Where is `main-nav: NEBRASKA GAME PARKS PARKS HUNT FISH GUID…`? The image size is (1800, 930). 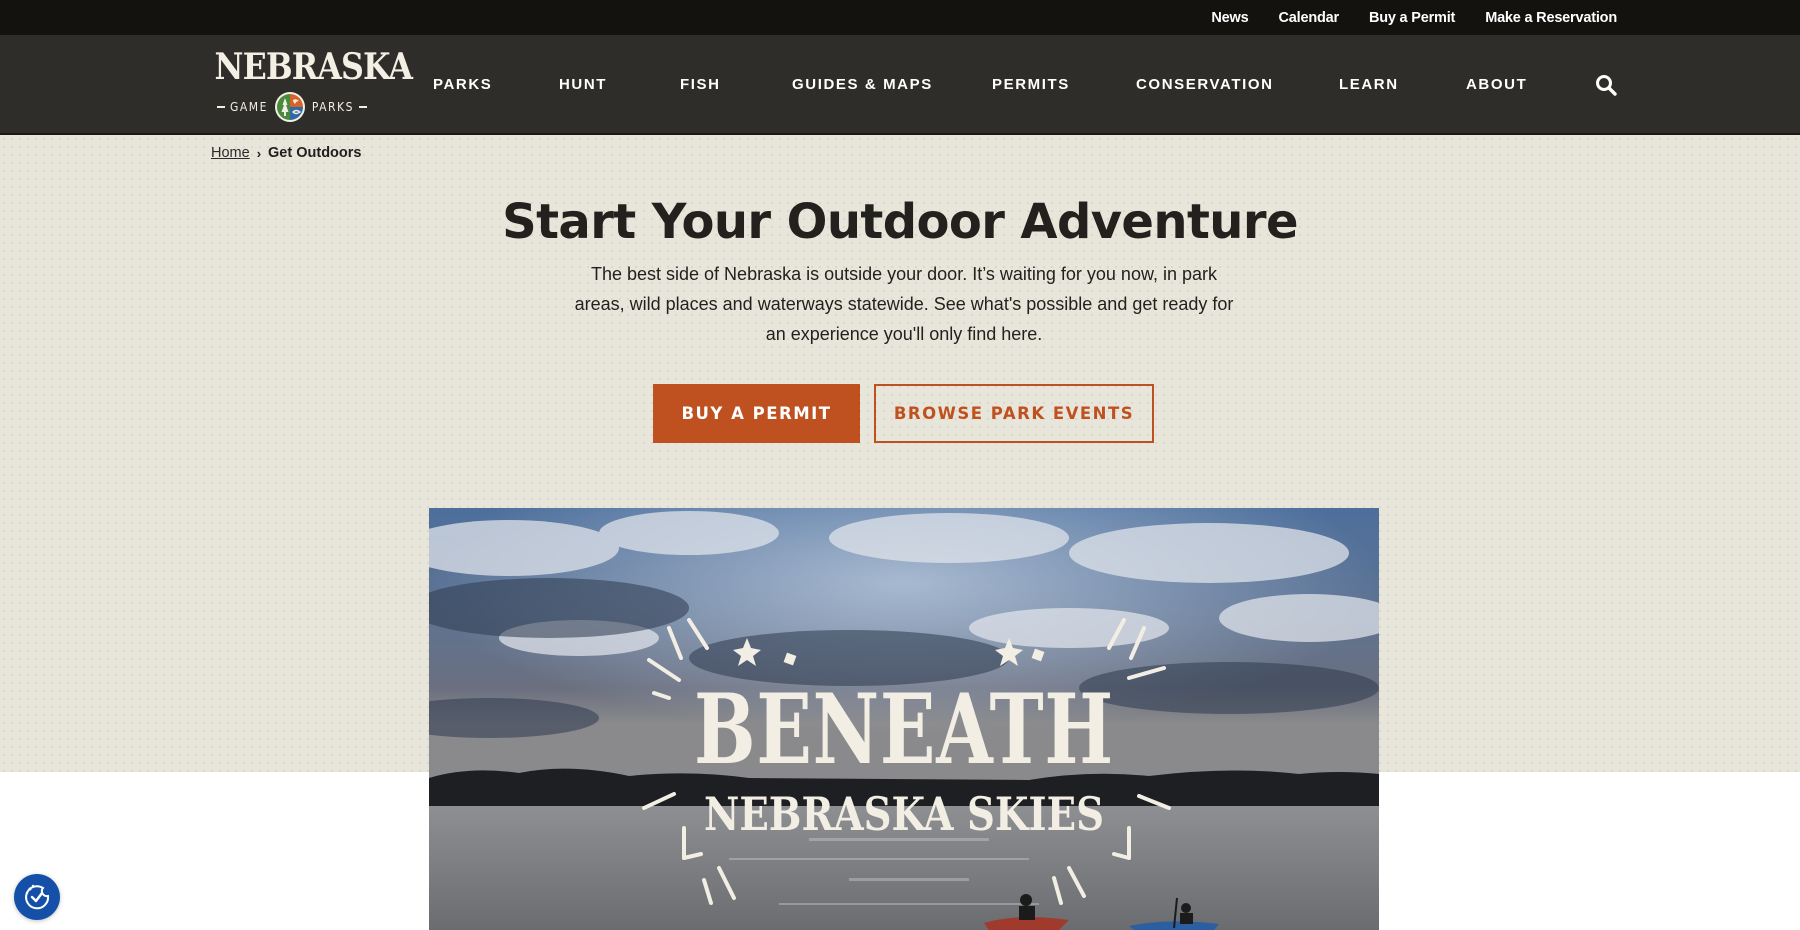 main-nav: NEBRASKA GAME PARKS PARKS HUNT FISH GUID… is located at coordinates (900, 85).